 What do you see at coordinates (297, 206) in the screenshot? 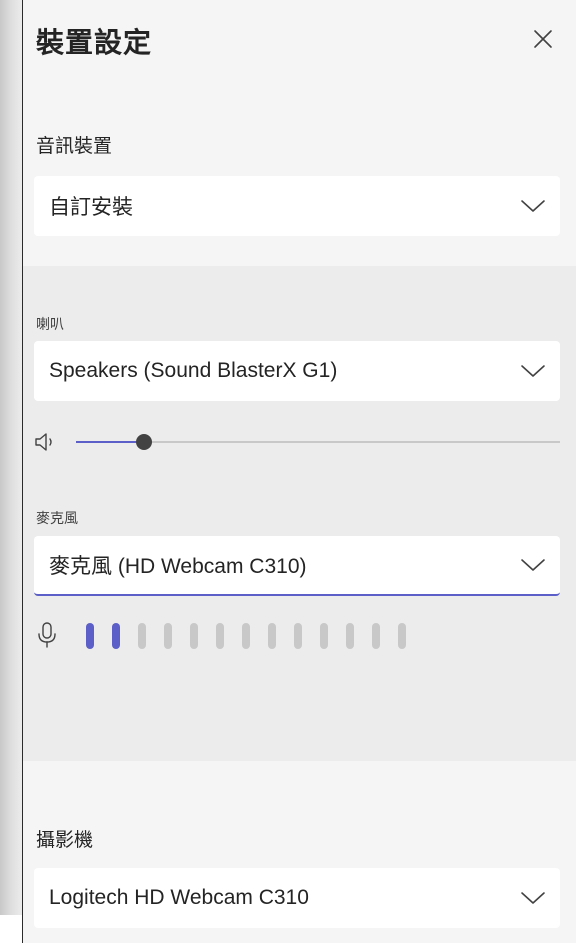
I see `audio-device-dropdown: 自訂安裝` at bounding box center [297, 206].